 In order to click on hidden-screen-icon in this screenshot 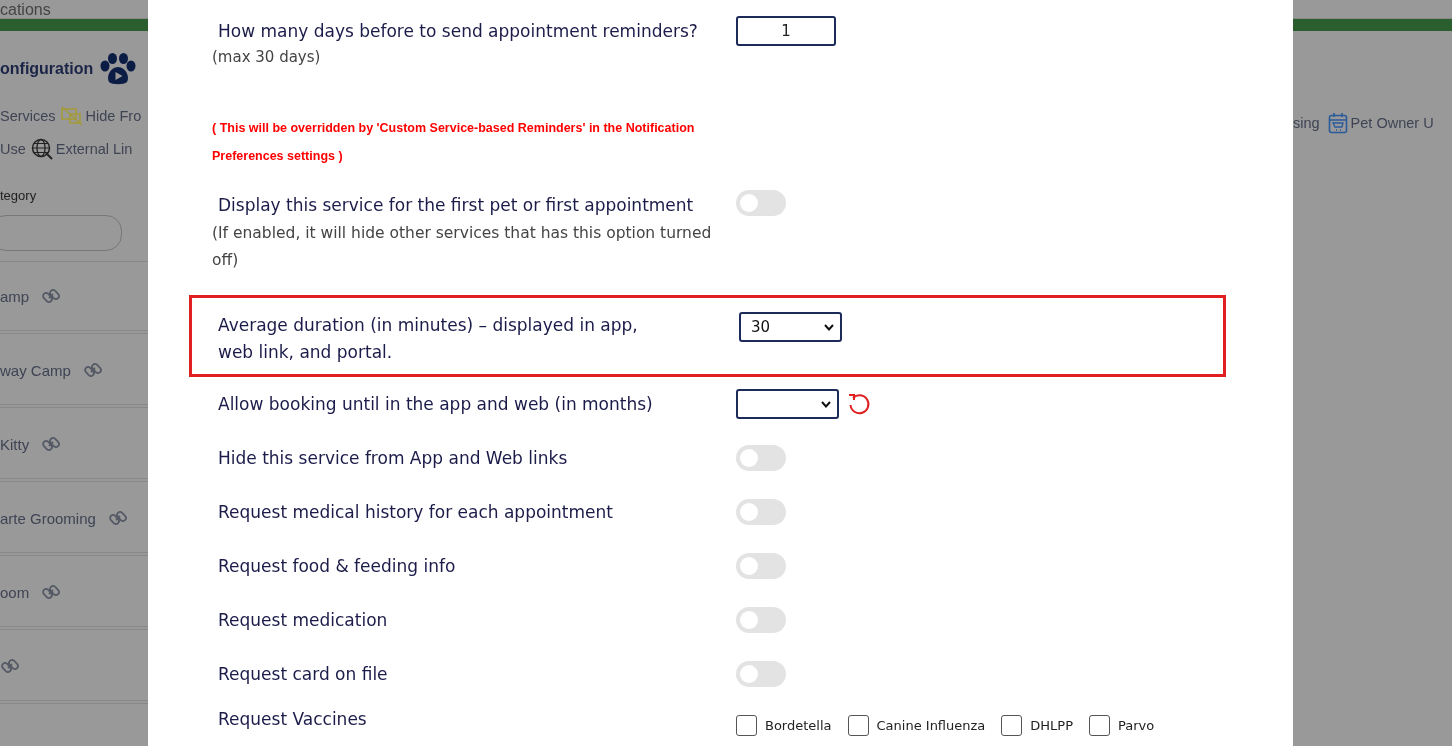, I will do `click(71, 116)`.